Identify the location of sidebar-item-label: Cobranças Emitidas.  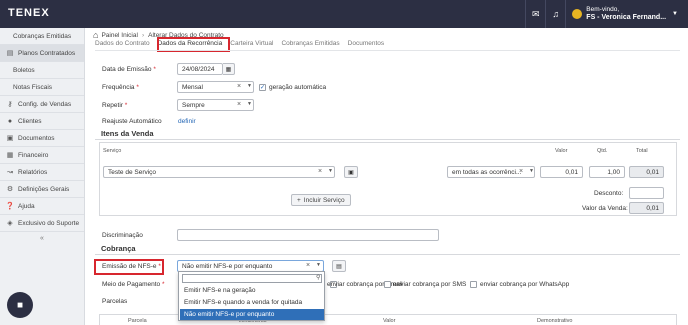
(42, 36).